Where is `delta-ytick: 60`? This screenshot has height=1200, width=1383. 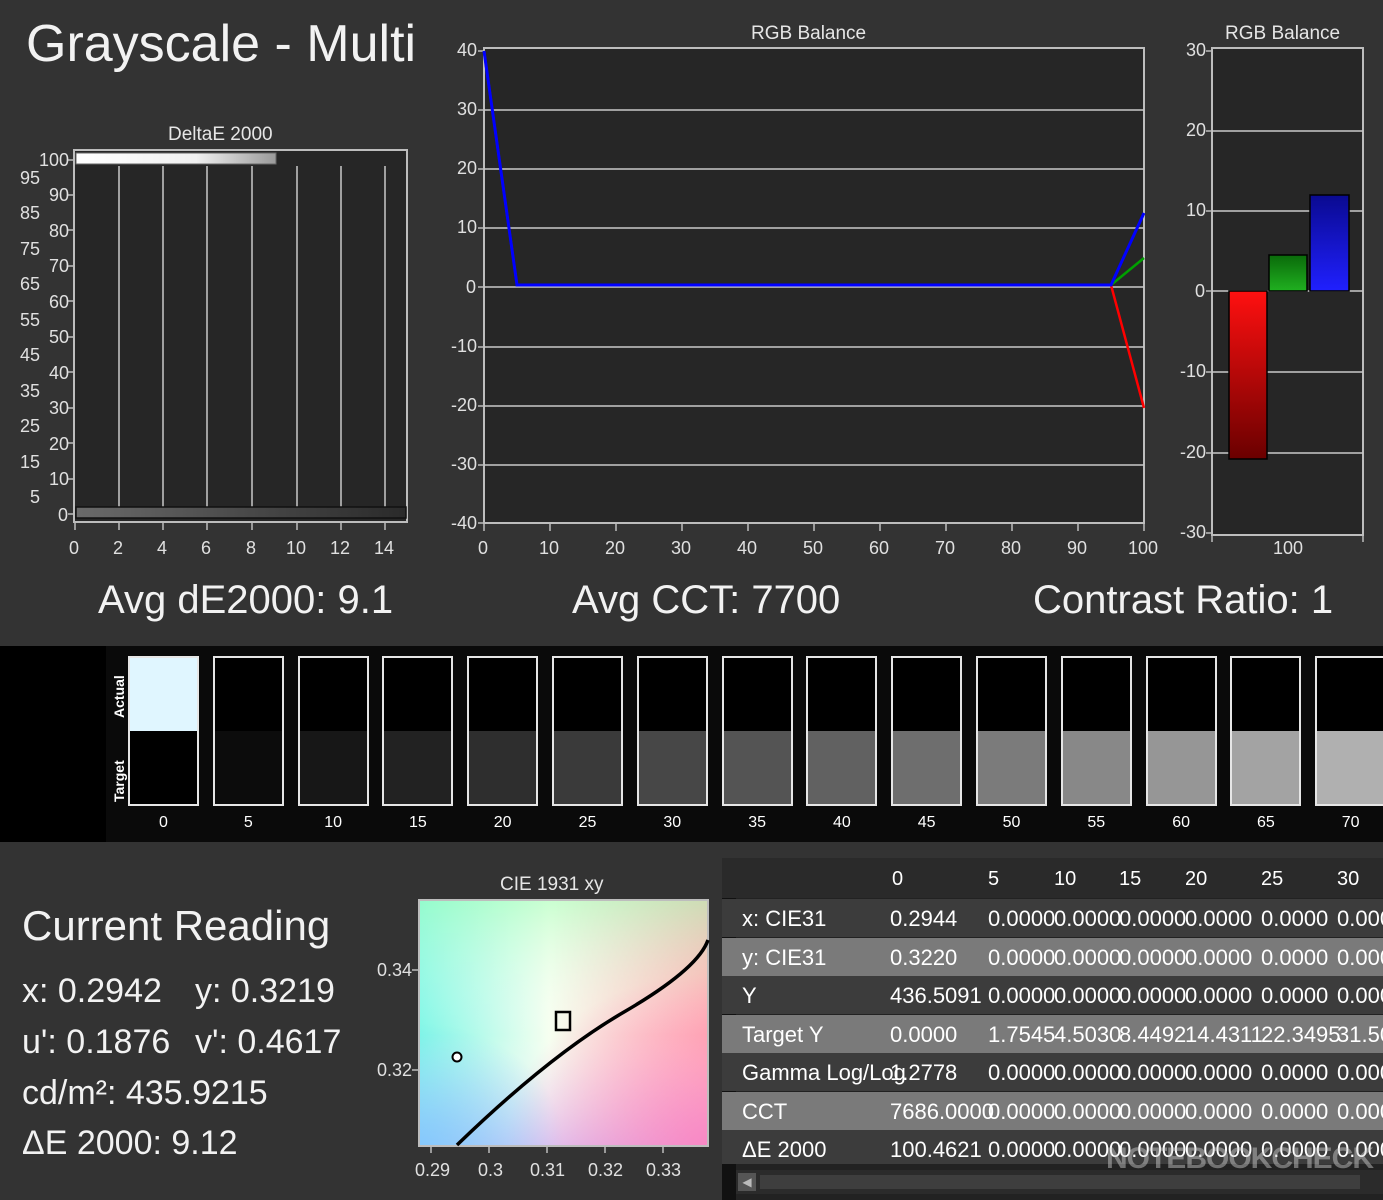 delta-ytick: 60 is located at coordinates (59, 302).